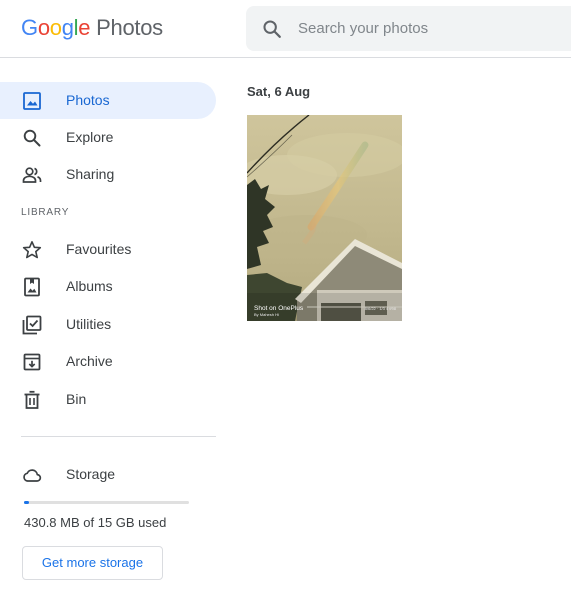 The width and height of the screenshot is (571, 605). What do you see at coordinates (32, 362) in the screenshot?
I see `archive-icon` at bounding box center [32, 362].